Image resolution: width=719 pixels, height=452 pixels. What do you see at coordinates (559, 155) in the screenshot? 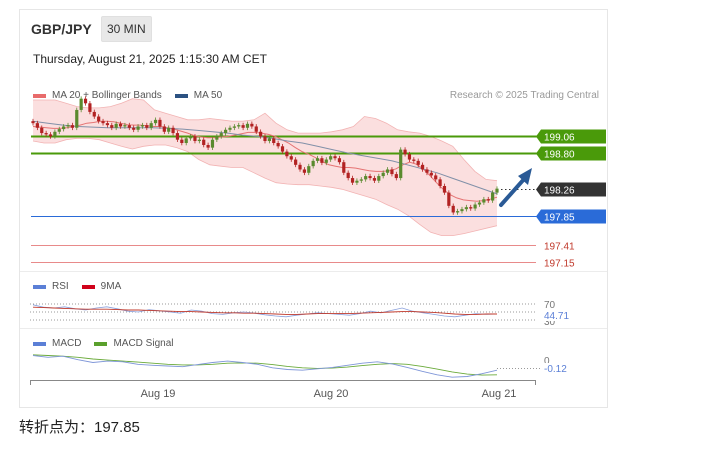
I see `level-label-1: 198.80` at bounding box center [559, 155].